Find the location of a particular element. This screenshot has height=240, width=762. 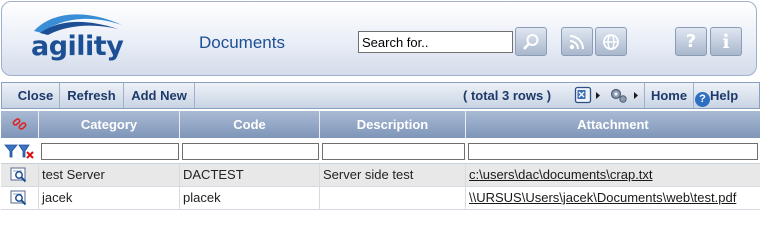

column-header-description: Description is located at coordinates (393, 124).